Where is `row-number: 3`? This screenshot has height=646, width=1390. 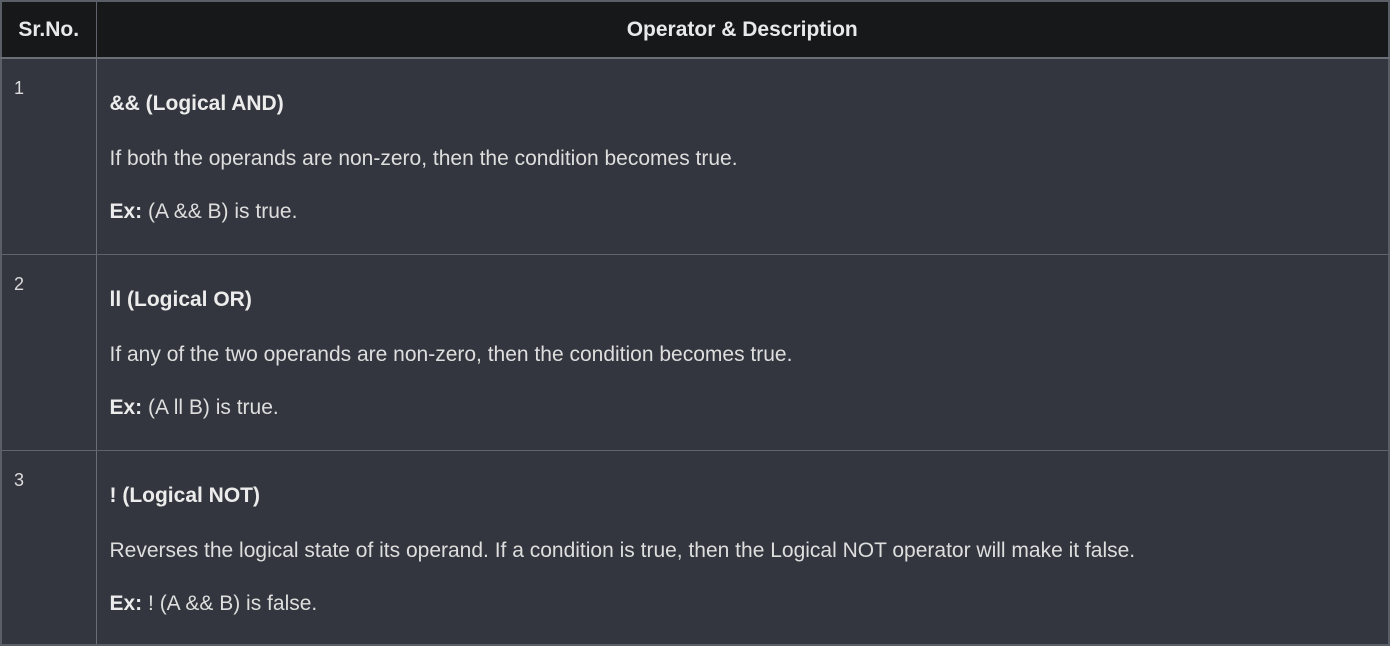
row-number: 3 is located at coordinates (49, 547).